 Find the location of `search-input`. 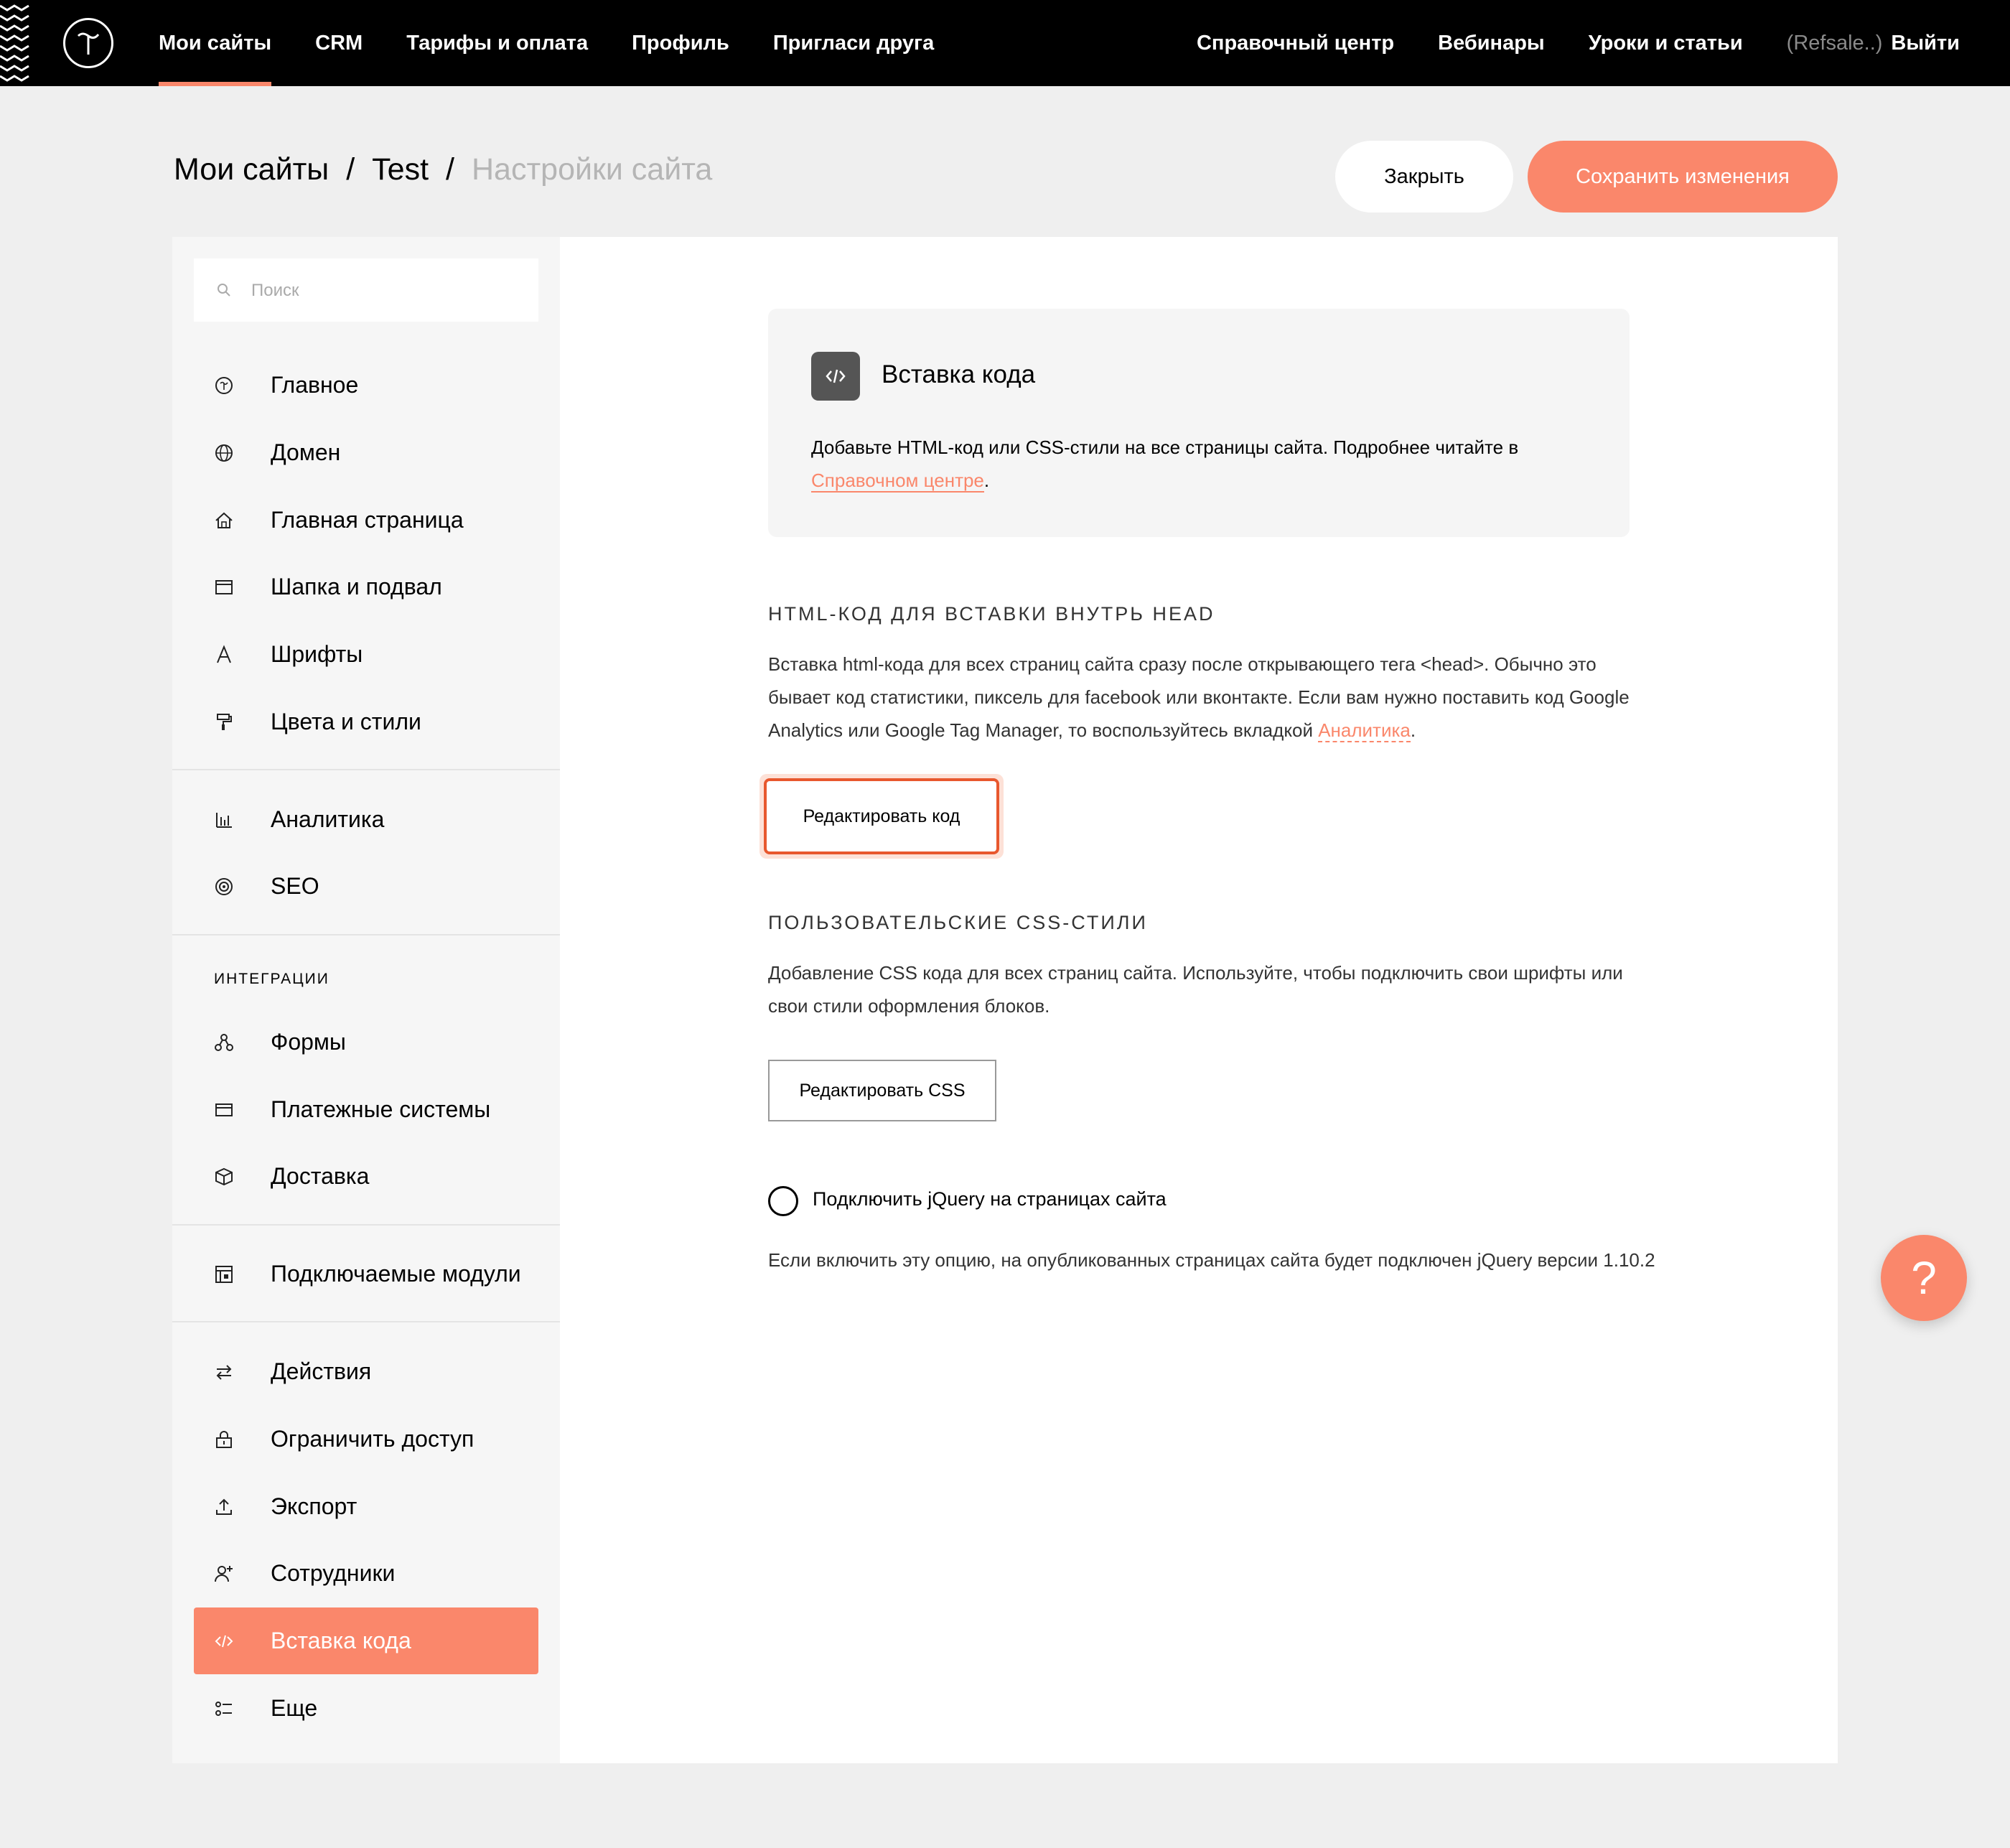

search-input is located at coordinates (387, 290).